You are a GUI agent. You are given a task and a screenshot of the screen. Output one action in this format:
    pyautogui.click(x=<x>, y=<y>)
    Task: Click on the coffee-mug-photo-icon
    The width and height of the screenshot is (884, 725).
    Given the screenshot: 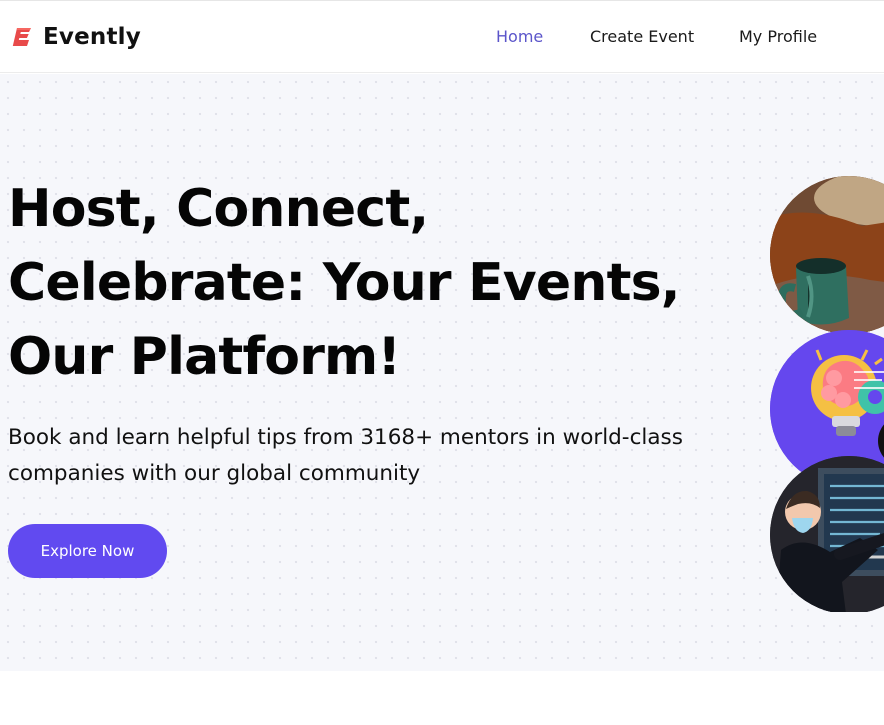 What is the action you would take?
    pyautogui.click(x=827, y=255)
    